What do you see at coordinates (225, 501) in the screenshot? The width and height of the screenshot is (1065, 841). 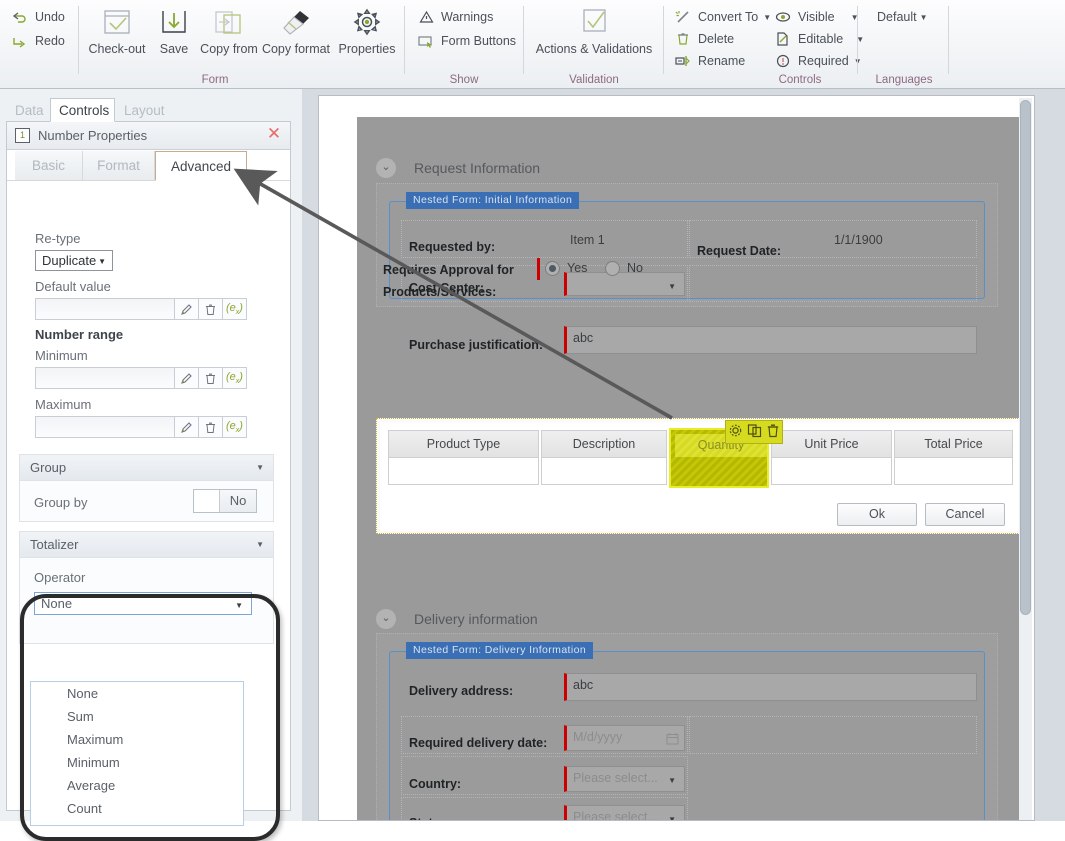 I see `group-by-toggle: No` at bounding box center [225, 501].